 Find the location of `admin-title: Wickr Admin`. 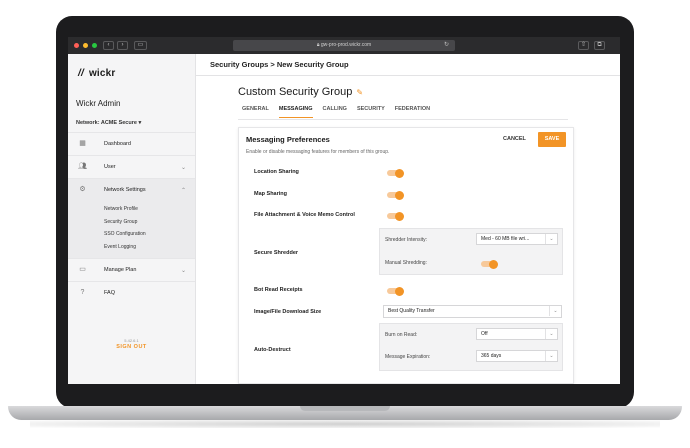

admin-title: Wickr Admin is located at coordinates (98, 103).